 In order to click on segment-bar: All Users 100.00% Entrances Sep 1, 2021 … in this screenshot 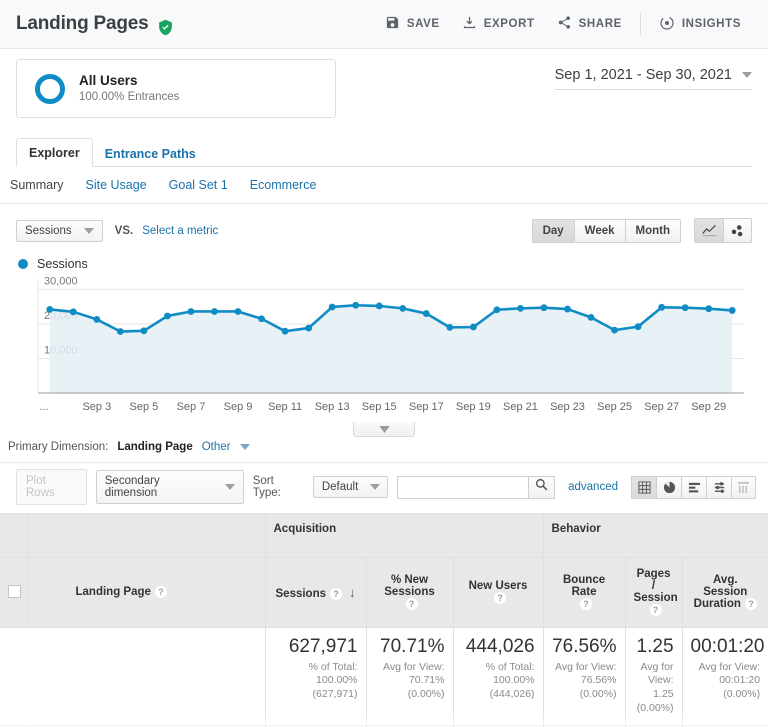, I will do `click(384, 83)`.